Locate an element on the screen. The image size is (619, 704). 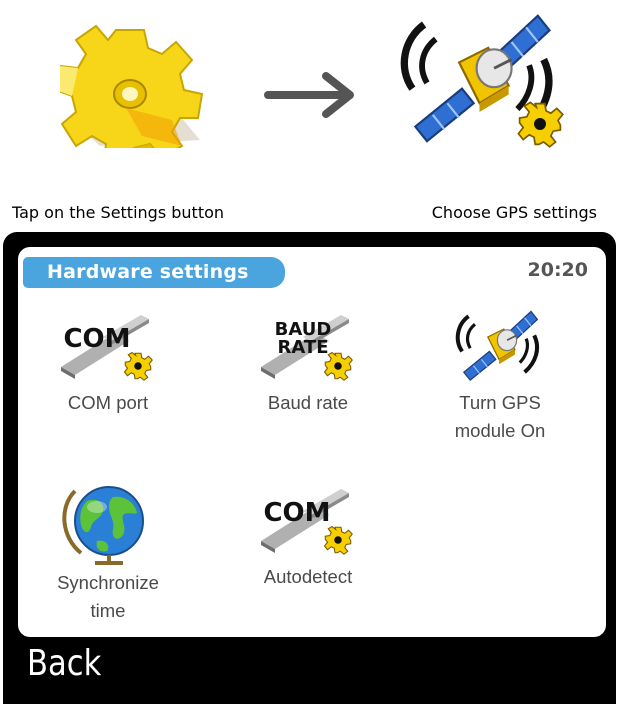
step2-caption: Choose GPS settings is located at coordinates (514, 212).